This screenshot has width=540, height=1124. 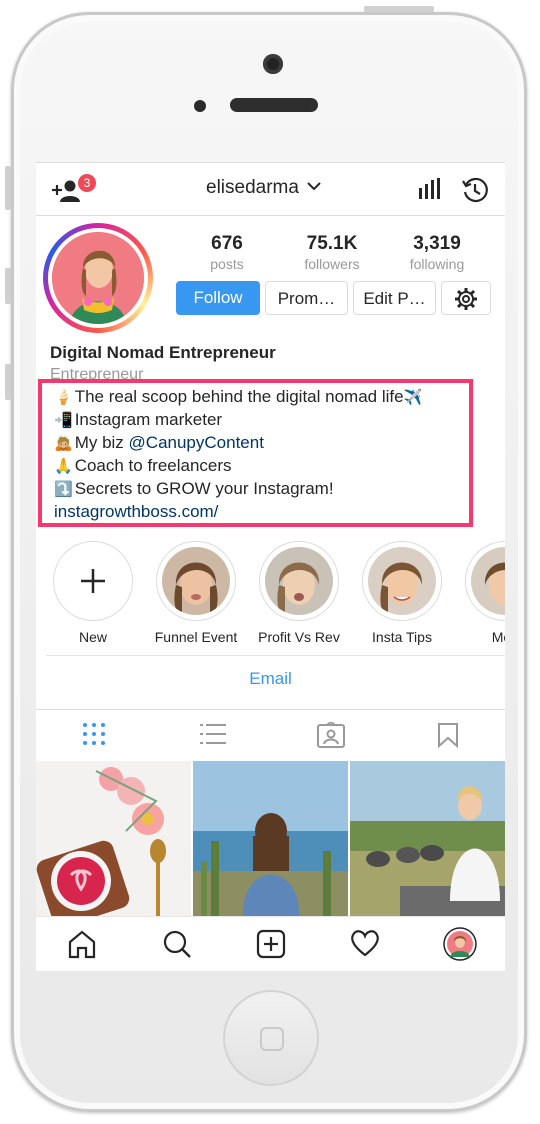 I want to click on highlight-mex: Mex, so click(x=484, y=593).